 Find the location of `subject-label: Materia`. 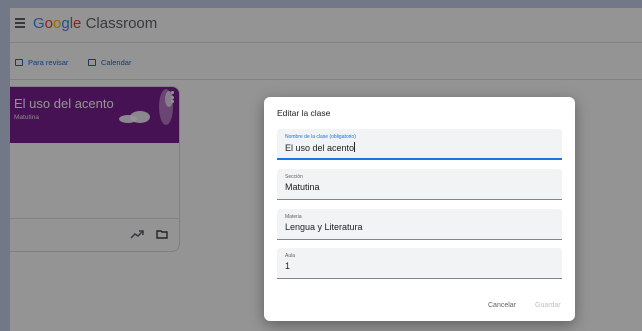

subject-label: Materia is located at coordinates (293, 217).